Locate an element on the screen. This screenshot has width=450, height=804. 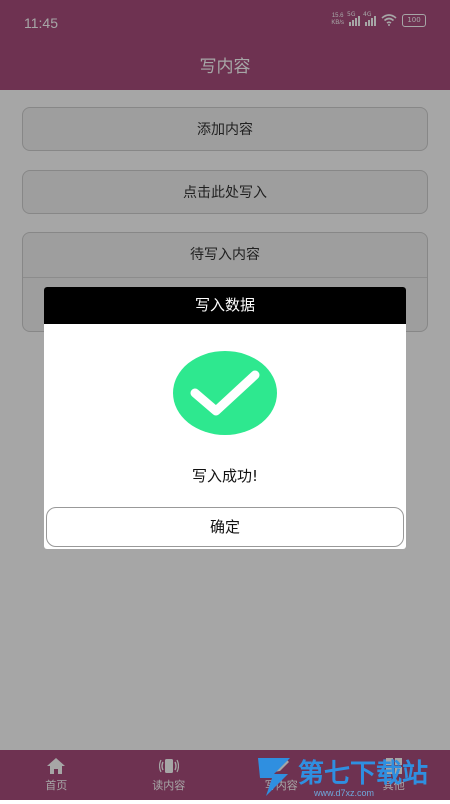
dialog-title: 写入数据 is located at coordinates (225, 305).